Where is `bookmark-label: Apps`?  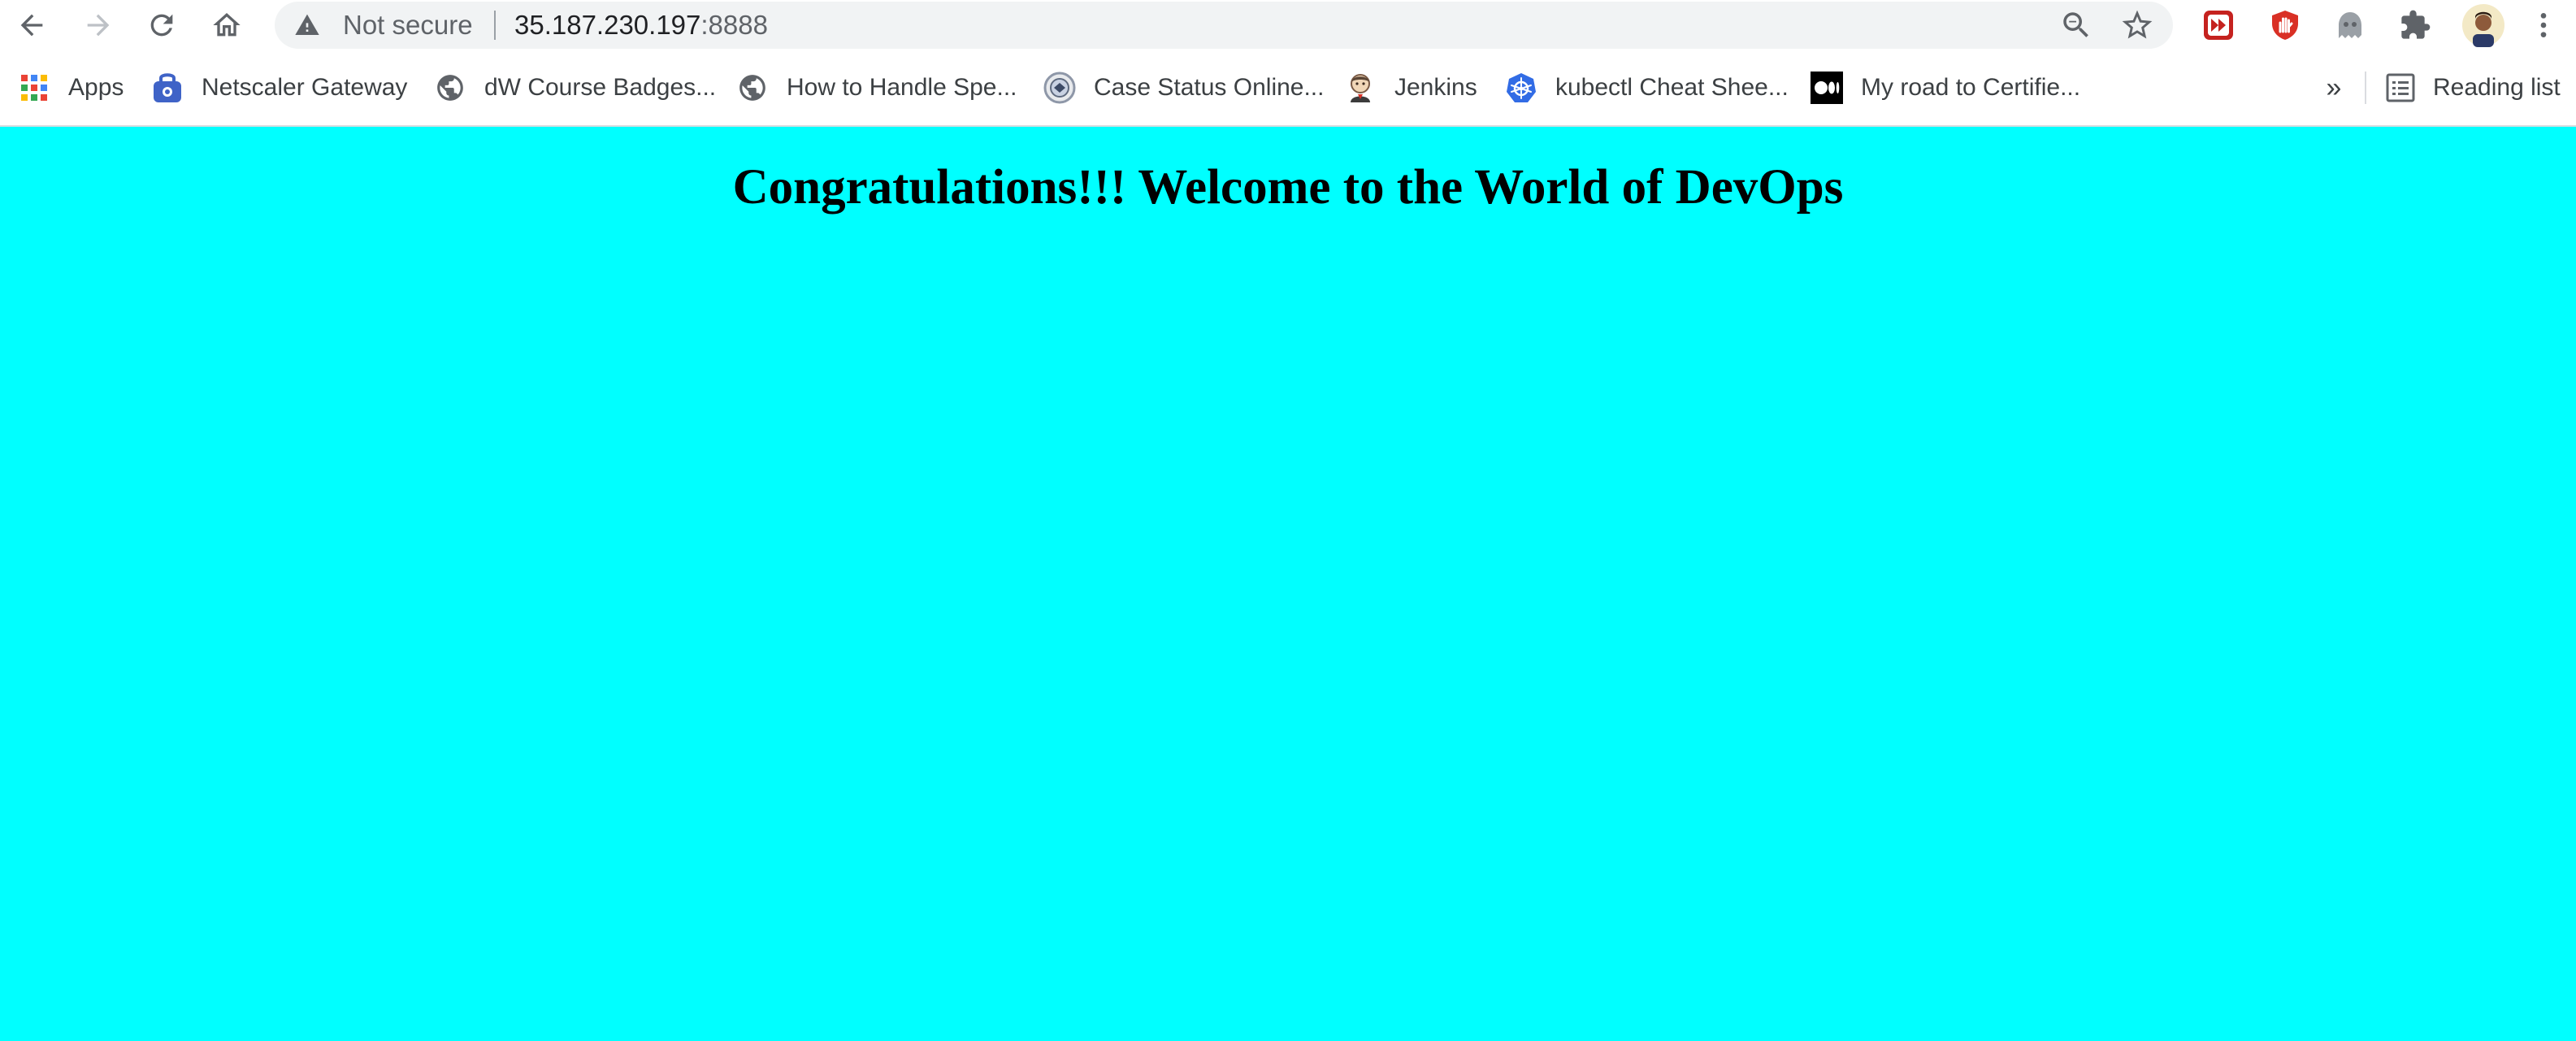 bookmark-label: Apps is located at coordinates (96, 87).